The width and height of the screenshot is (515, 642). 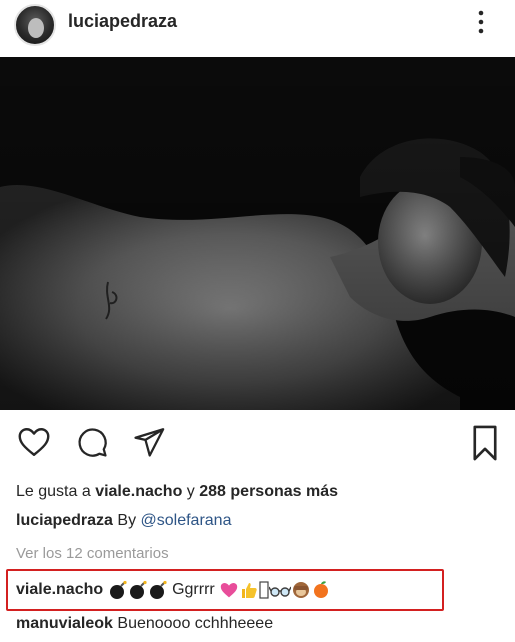 What do you see at coordinates (53, 491) in the screenshot?
I see `likes-prefix: Le gusta a` at bounding box center [53, 491].